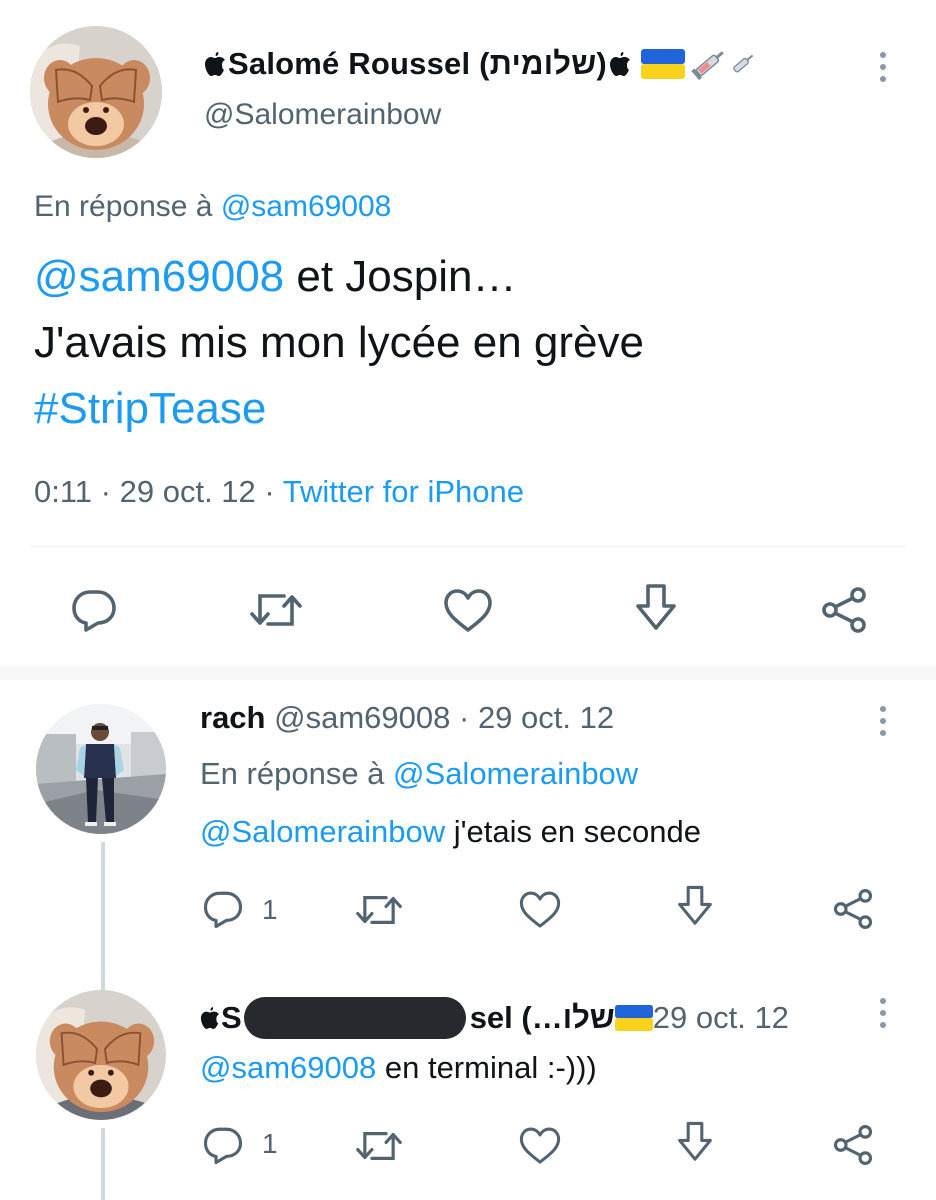  Describe the element at coordinates (542, 1018) in the screenshot. I see `reply2-name-end: sel (…שלו` at that location.